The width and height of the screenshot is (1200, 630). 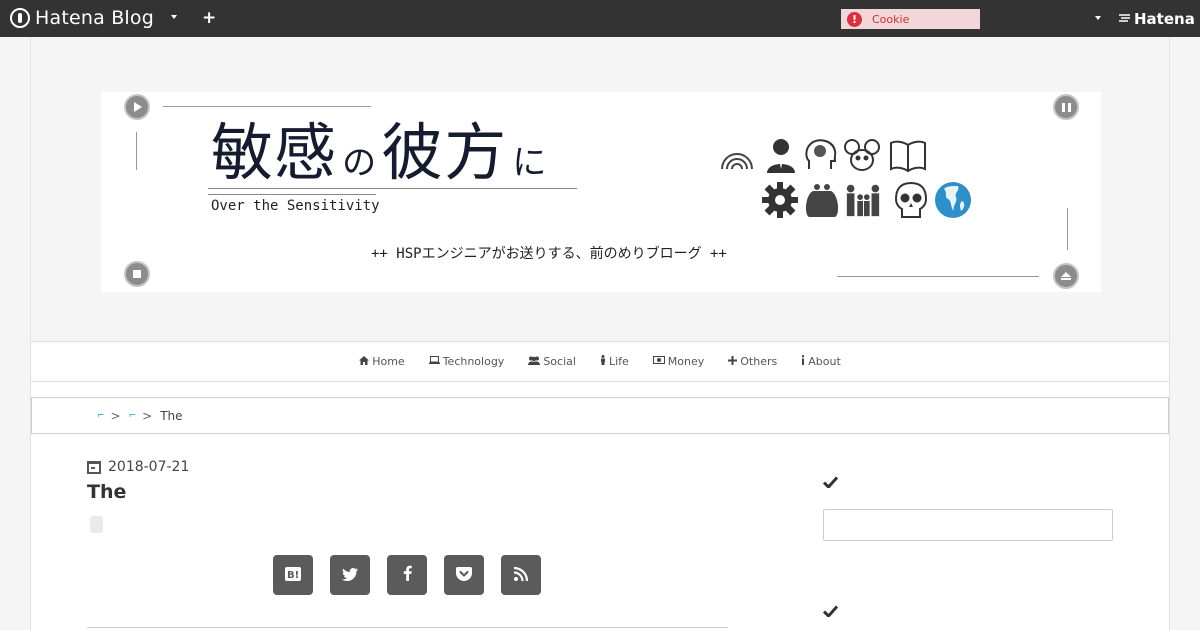 I want to click on banner-title-part: 敏感, so click(x=274, y=152).